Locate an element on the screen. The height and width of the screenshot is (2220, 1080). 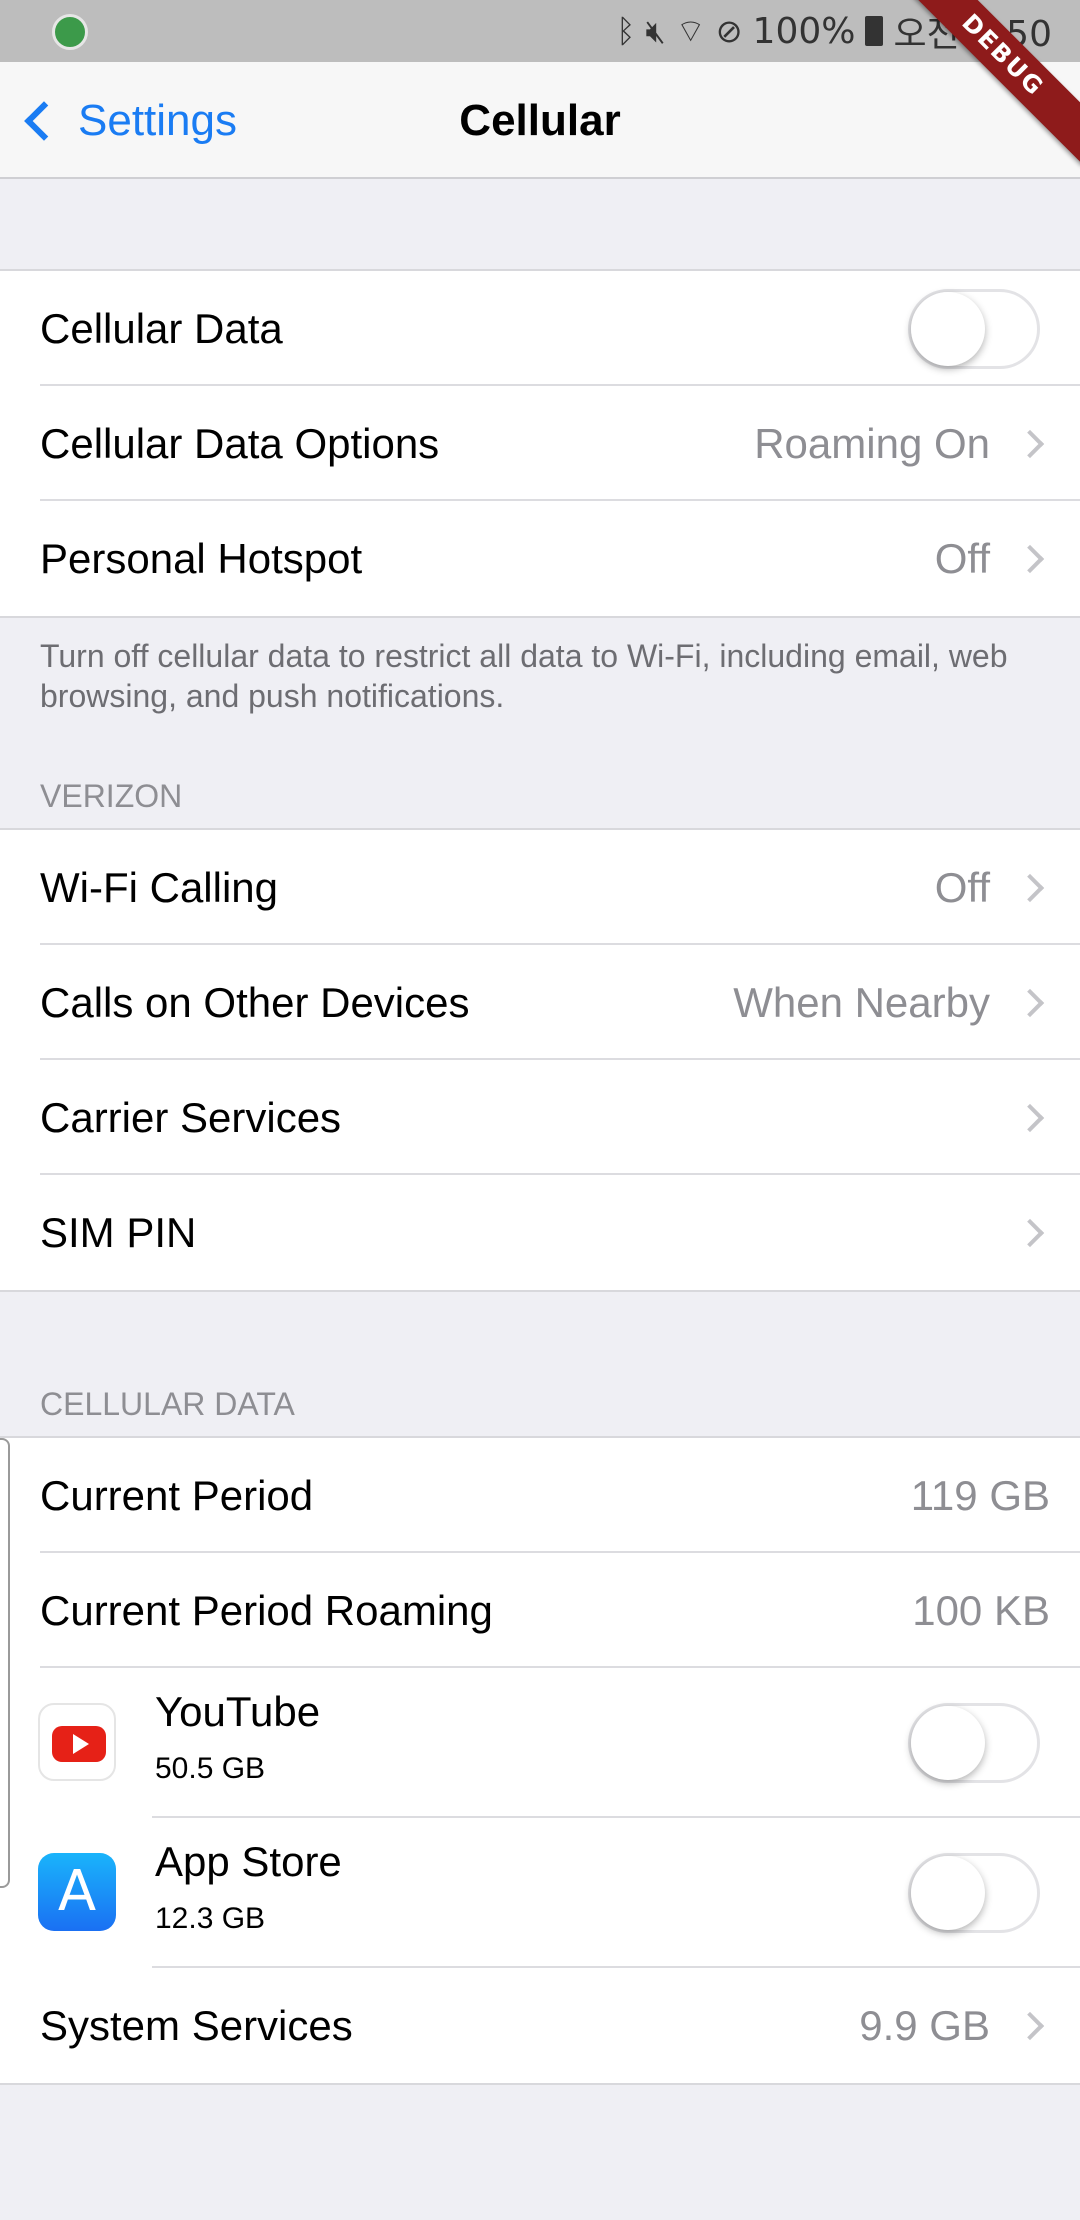
verizon-section-header: VERIZON is located at coordinates (111, 796).